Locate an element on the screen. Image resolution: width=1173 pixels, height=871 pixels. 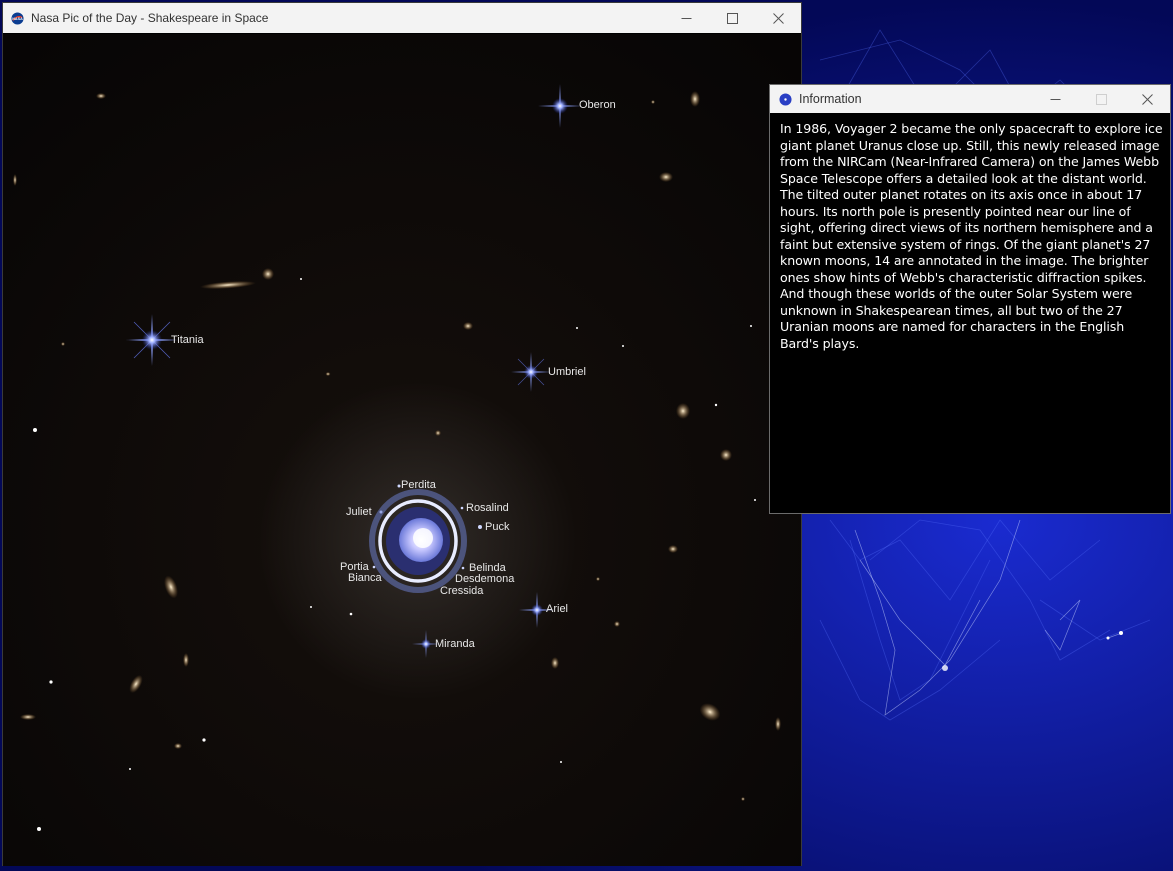
info-title-bar: Information is located at coordinates (970, 99).